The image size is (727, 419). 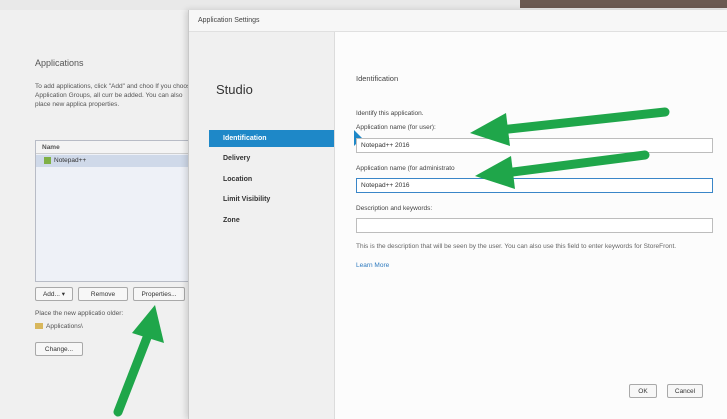 I want to click on arrow-to-admin-name-icon, so click(x=562, y=169).